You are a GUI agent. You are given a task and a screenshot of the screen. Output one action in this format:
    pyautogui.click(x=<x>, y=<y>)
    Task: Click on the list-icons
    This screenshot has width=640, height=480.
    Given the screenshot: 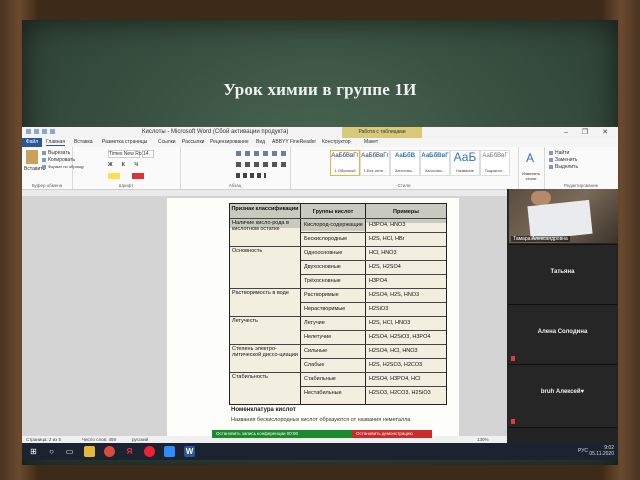 What is the action you would take?
    pyautogui.click(x=261, y=153)
    